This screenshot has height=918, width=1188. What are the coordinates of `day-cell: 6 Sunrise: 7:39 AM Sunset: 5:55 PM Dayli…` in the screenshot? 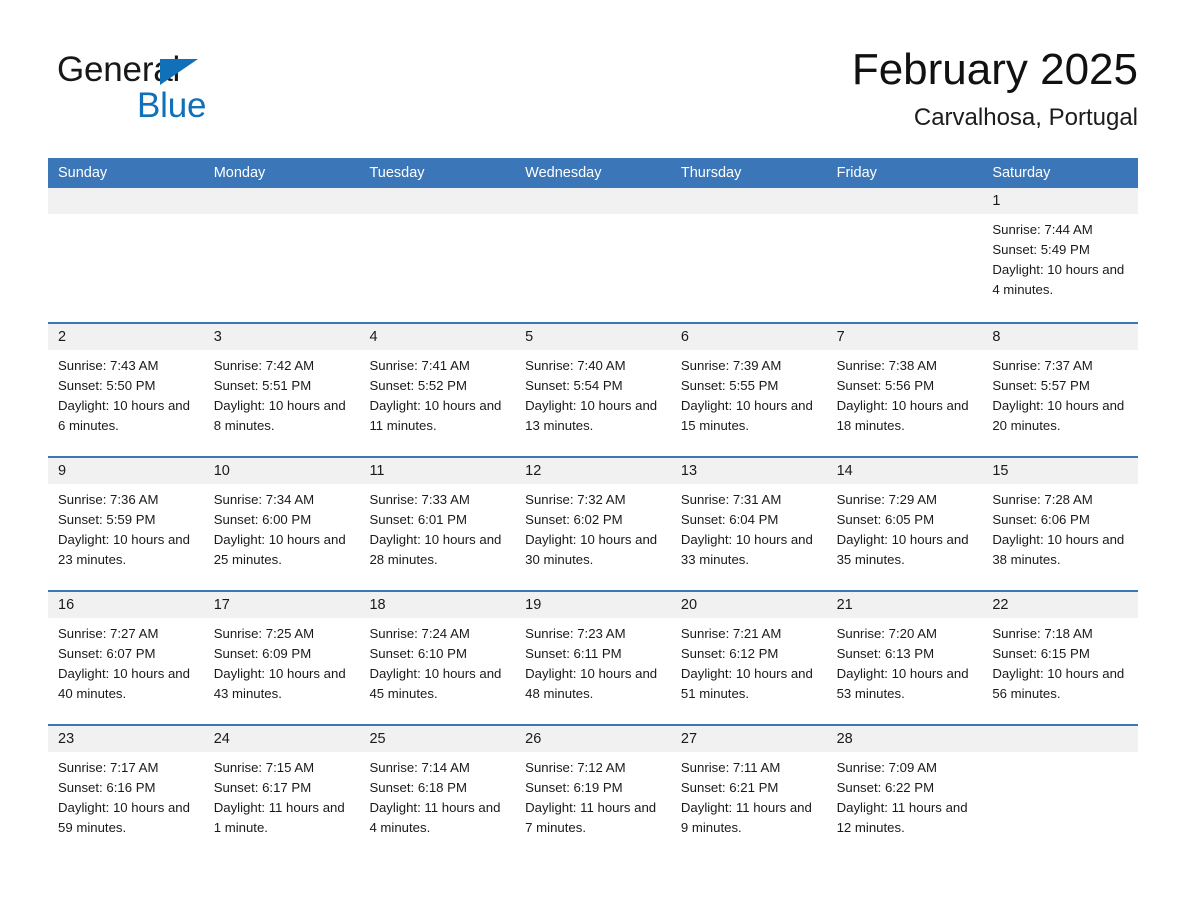 It's located at (748, 390).